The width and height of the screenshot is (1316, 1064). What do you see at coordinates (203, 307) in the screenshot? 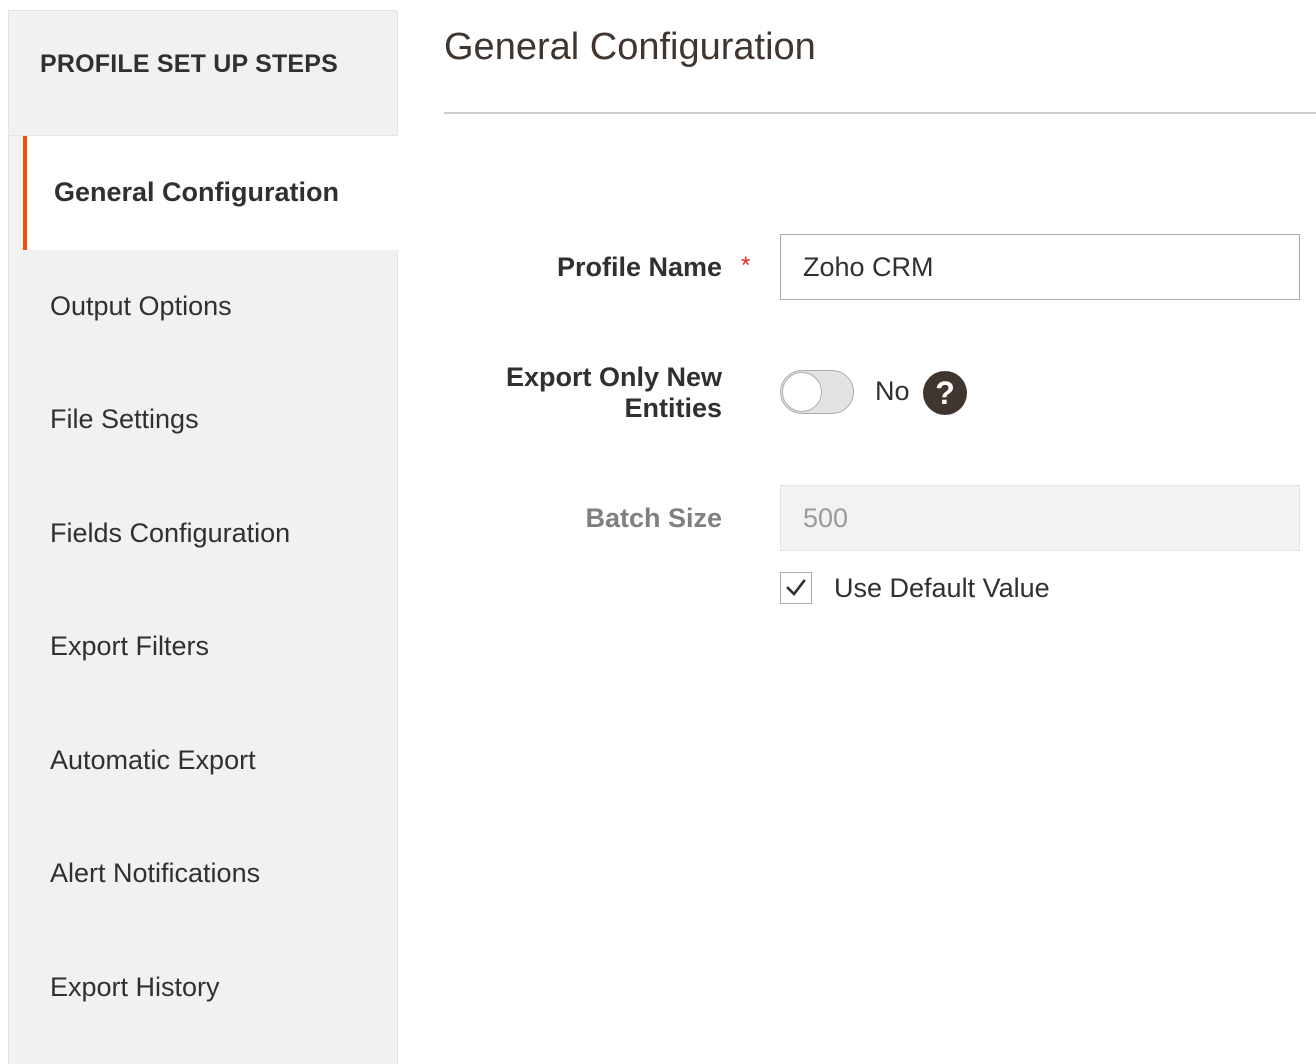
I see `nav-item-output-options: Output Options` at bounding box center [203, 307].